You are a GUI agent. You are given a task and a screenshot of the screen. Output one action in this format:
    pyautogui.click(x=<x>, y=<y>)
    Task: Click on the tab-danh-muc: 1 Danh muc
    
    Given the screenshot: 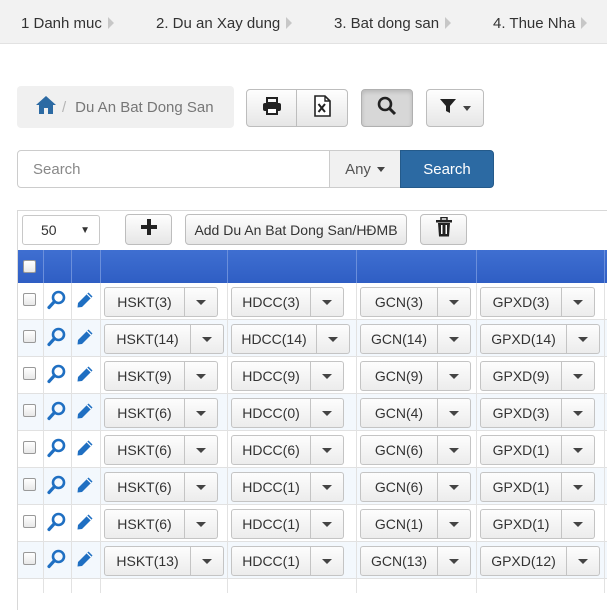 What is the action you would take?
    pyautogui.click(x=67, y=23)
    